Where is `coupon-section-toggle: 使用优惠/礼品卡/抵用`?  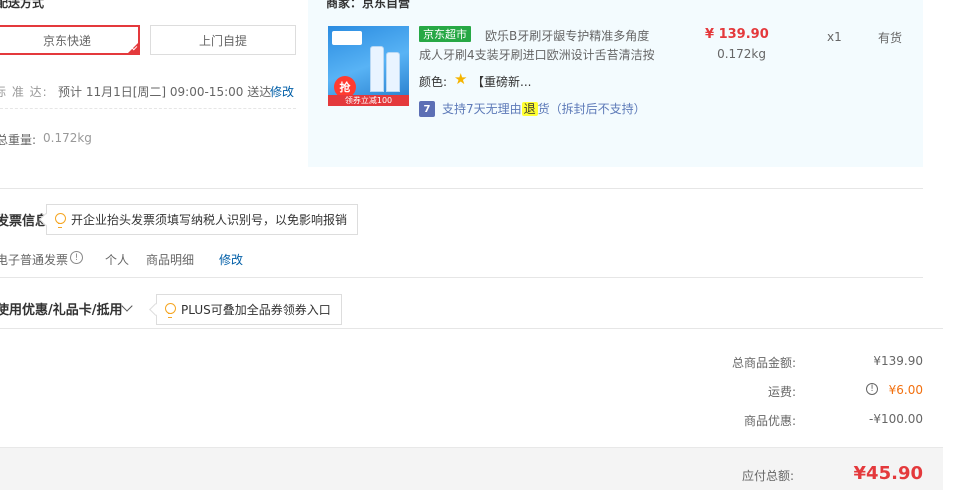
coupon-section-toggle: 使用优惠/礼品卡/抵用 is located at coordinates (61, 308).